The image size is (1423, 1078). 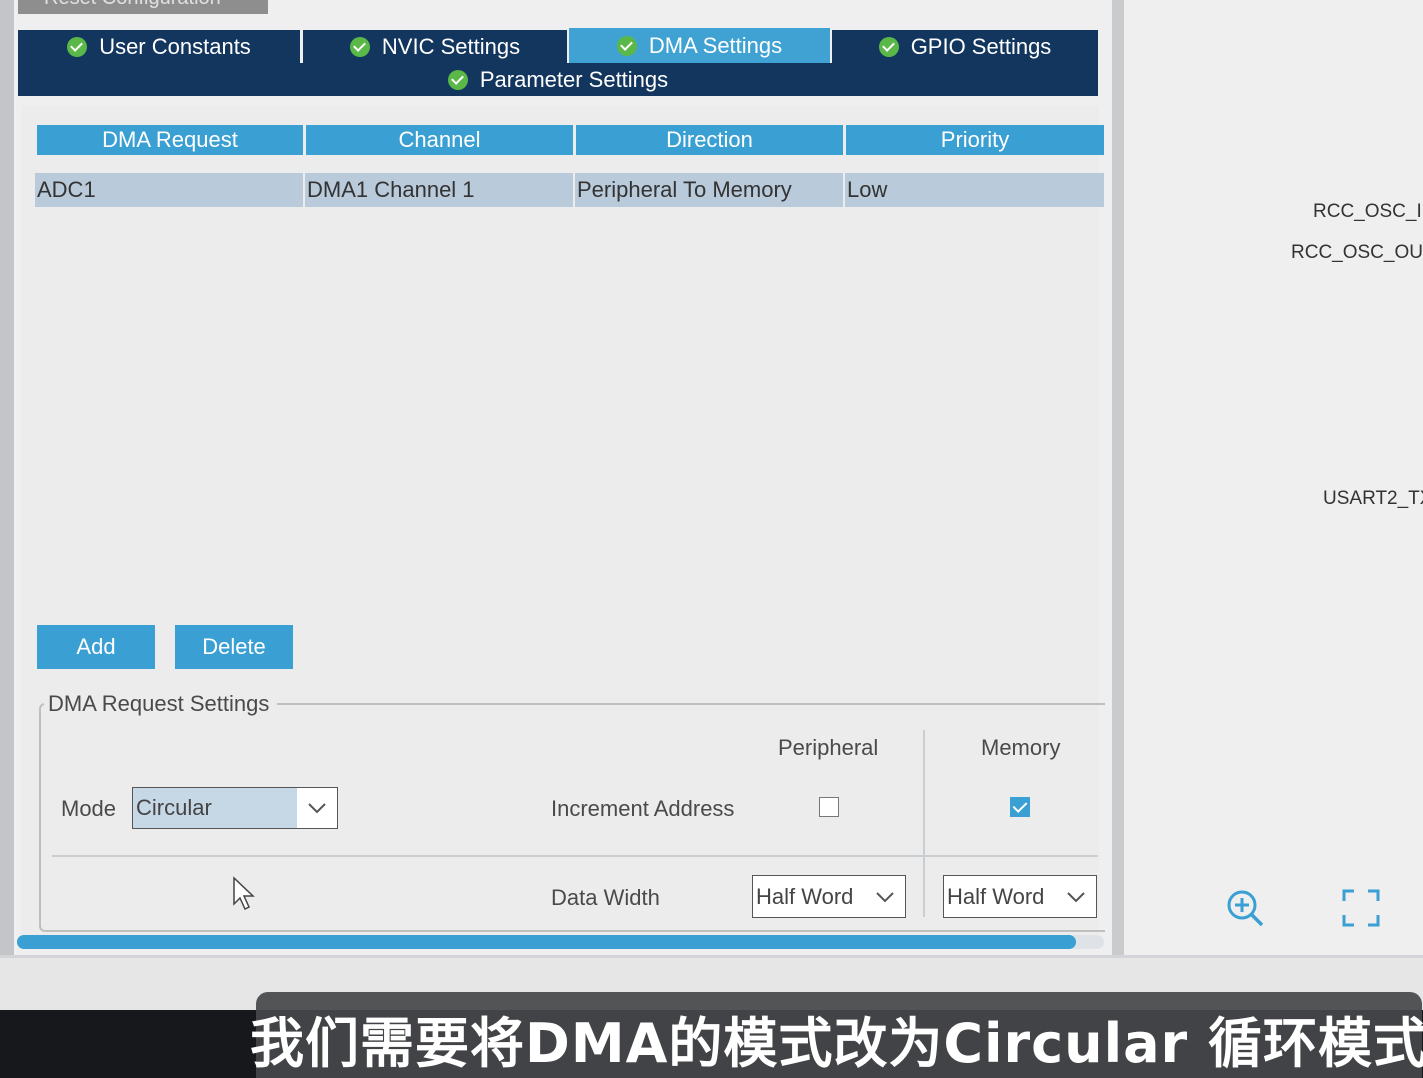 What do you see at coordinates (981, 46) in the screenshot?
I see `tab-label: GPIO Settings` at bounding box center [981, 46].